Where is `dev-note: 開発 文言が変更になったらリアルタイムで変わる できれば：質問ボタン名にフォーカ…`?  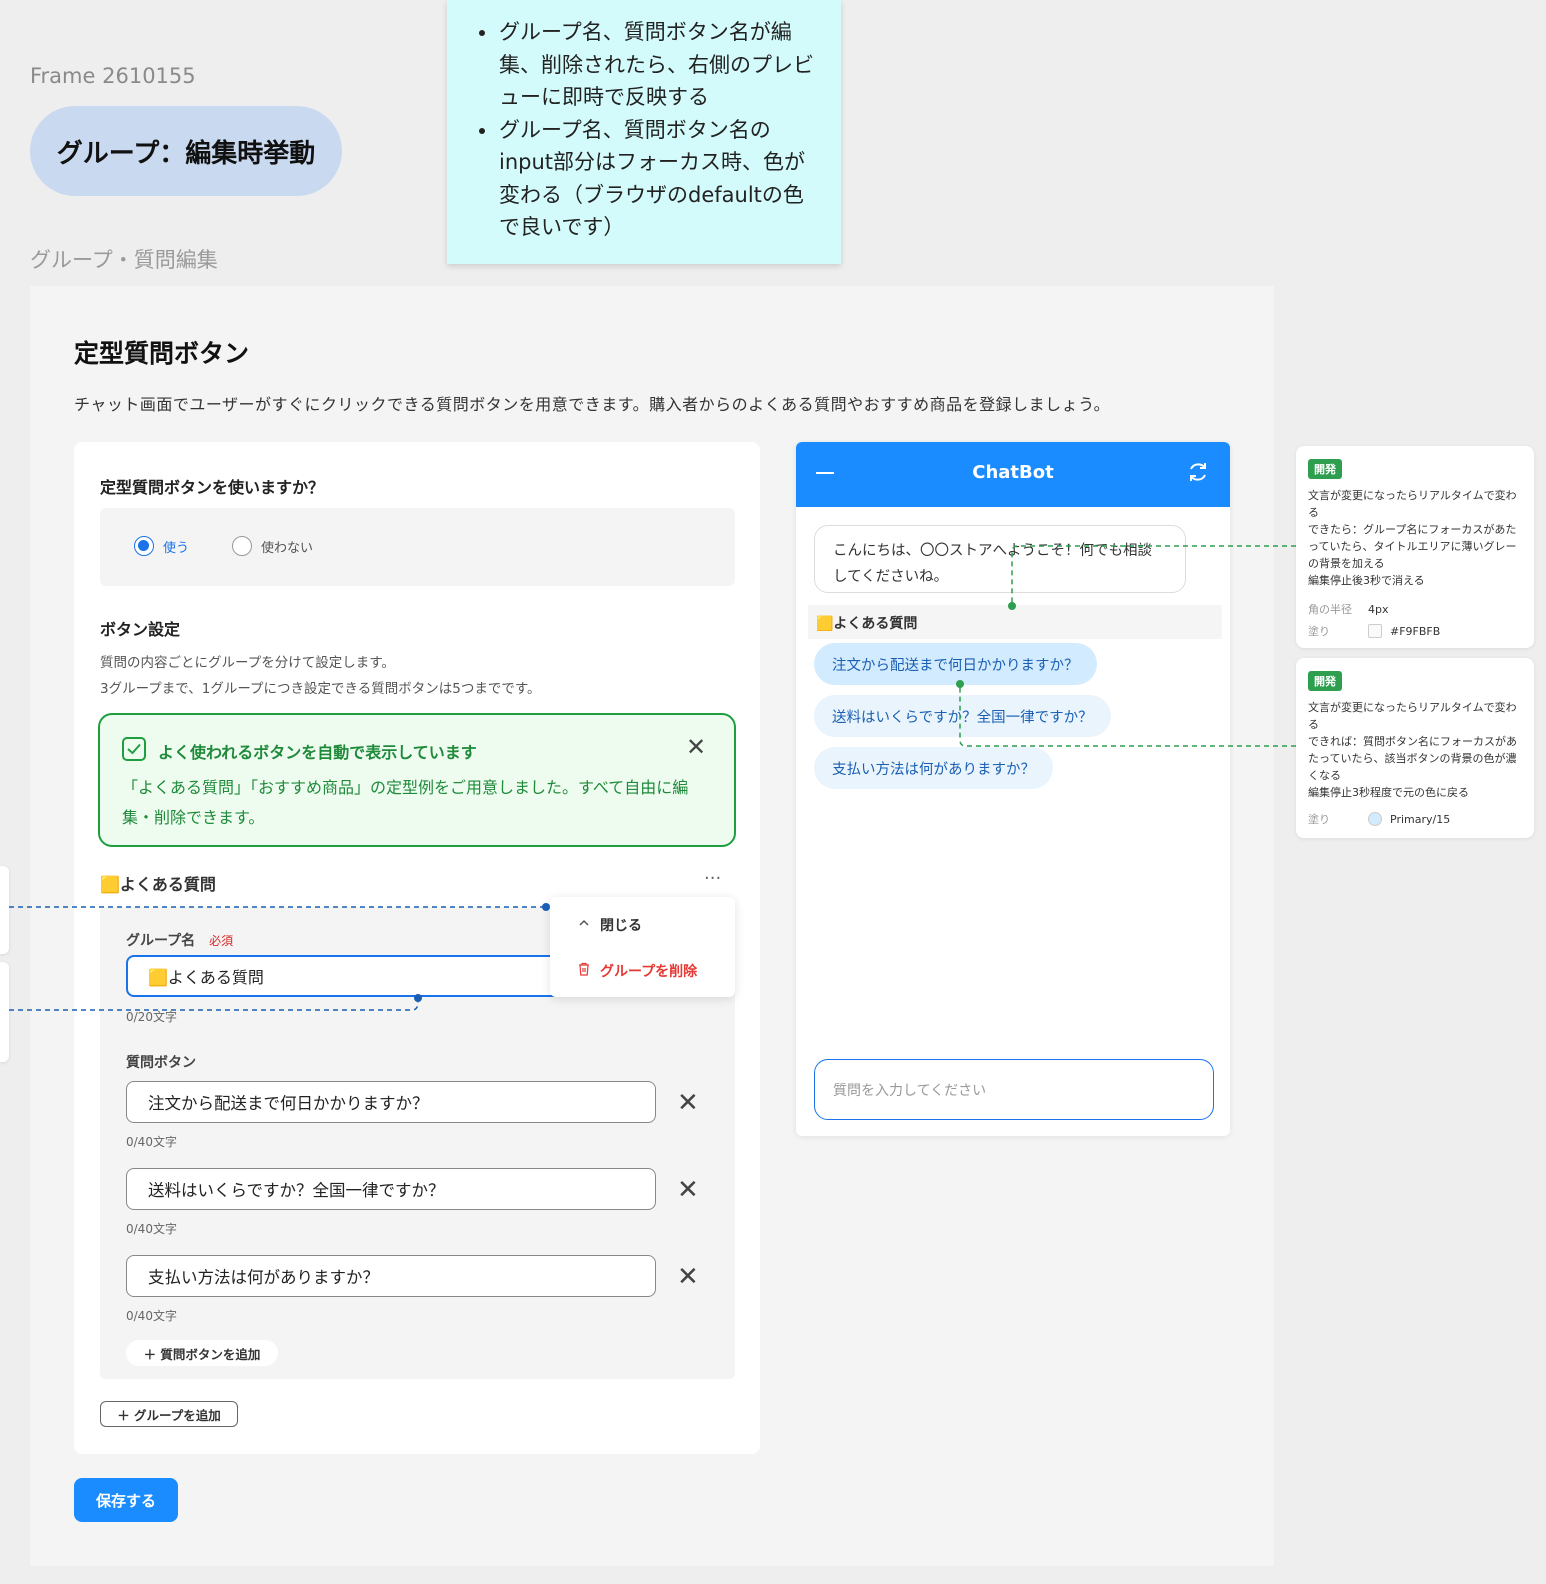 dev-note: 開発 文言が変更になったらリアルタイムで変わる できれば：質問ボタン名にフォーカ… is located at coordinates (1415, 748).